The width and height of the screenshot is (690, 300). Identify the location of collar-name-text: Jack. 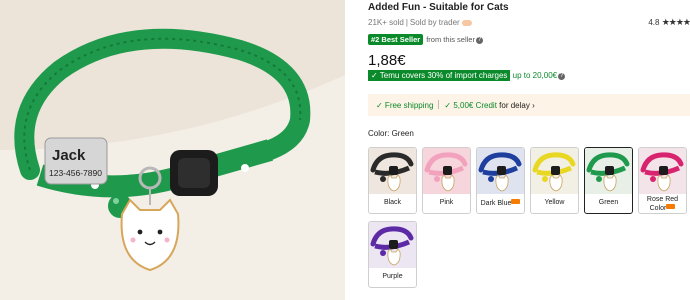
(69, 155).